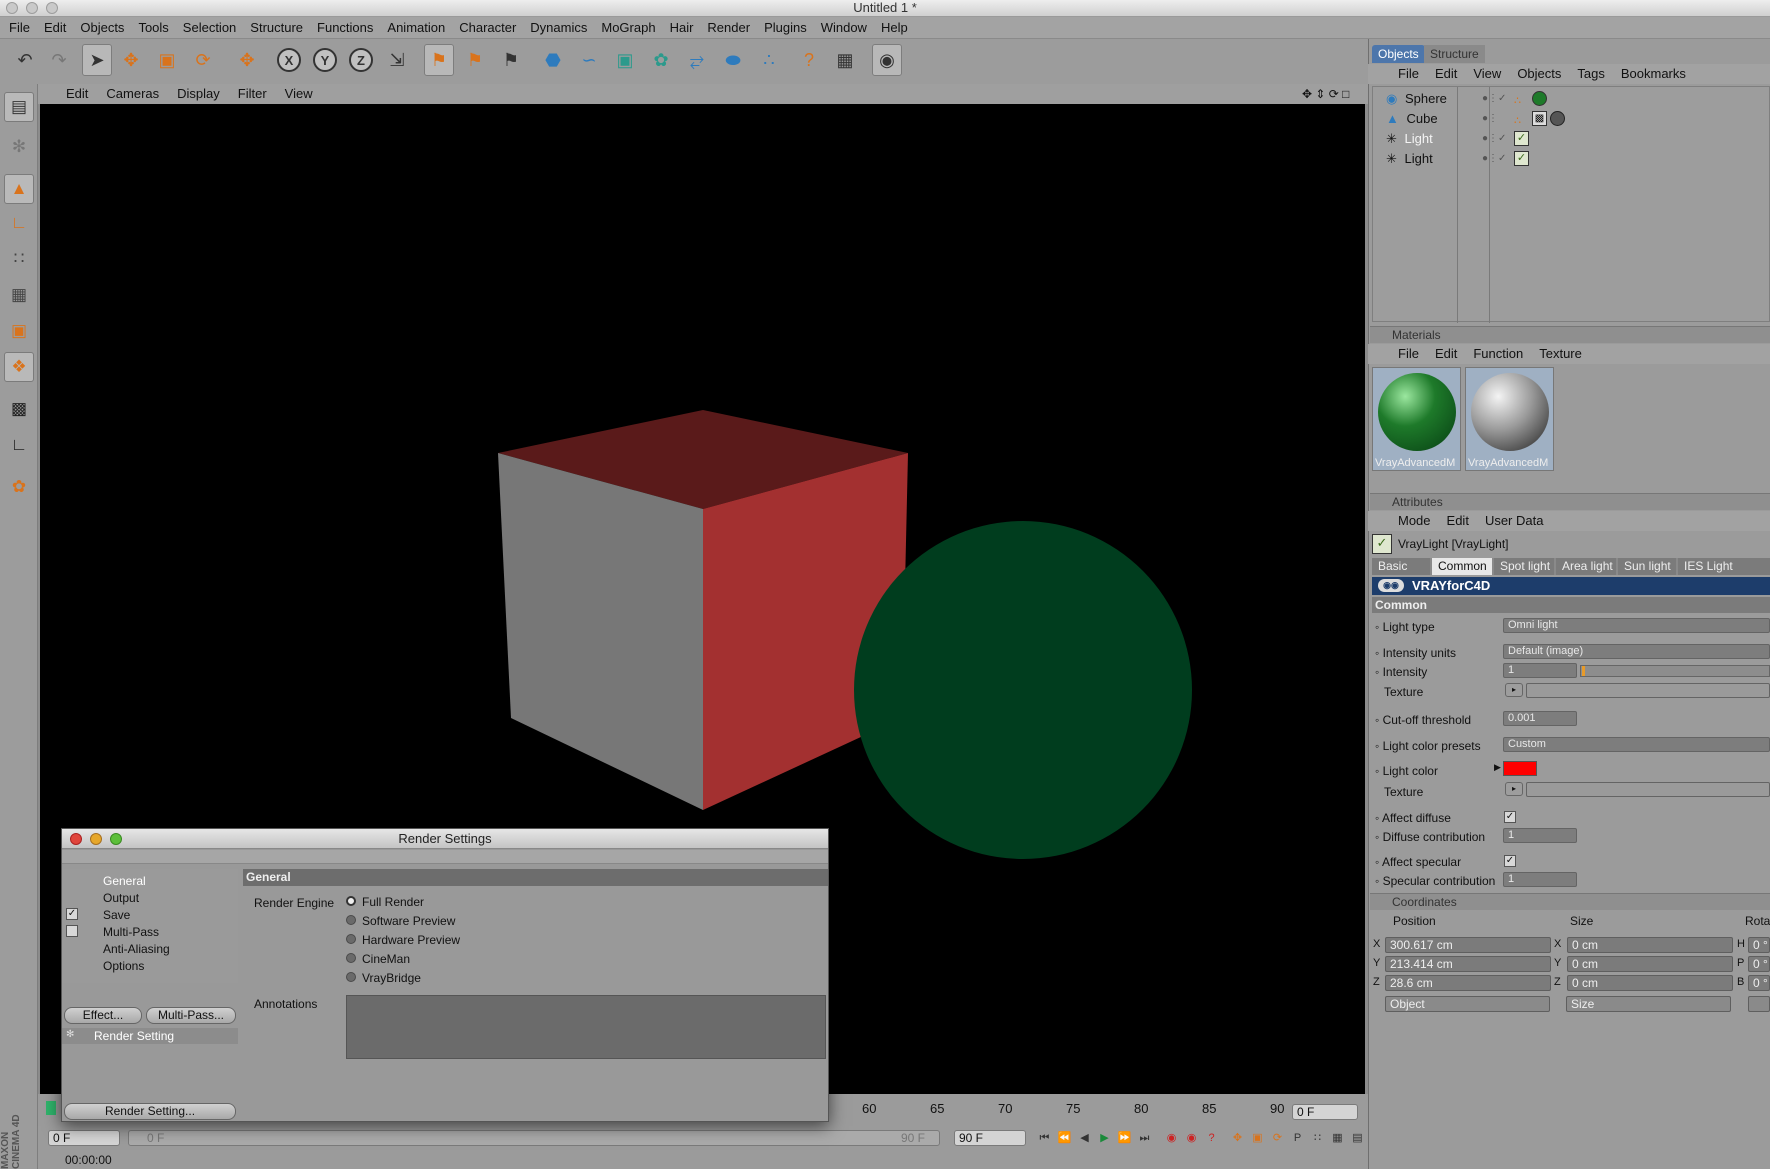  Describe the element at coordinates (247, 60) in the screenshot. I see `world-axis-icon: ✥` at that location.